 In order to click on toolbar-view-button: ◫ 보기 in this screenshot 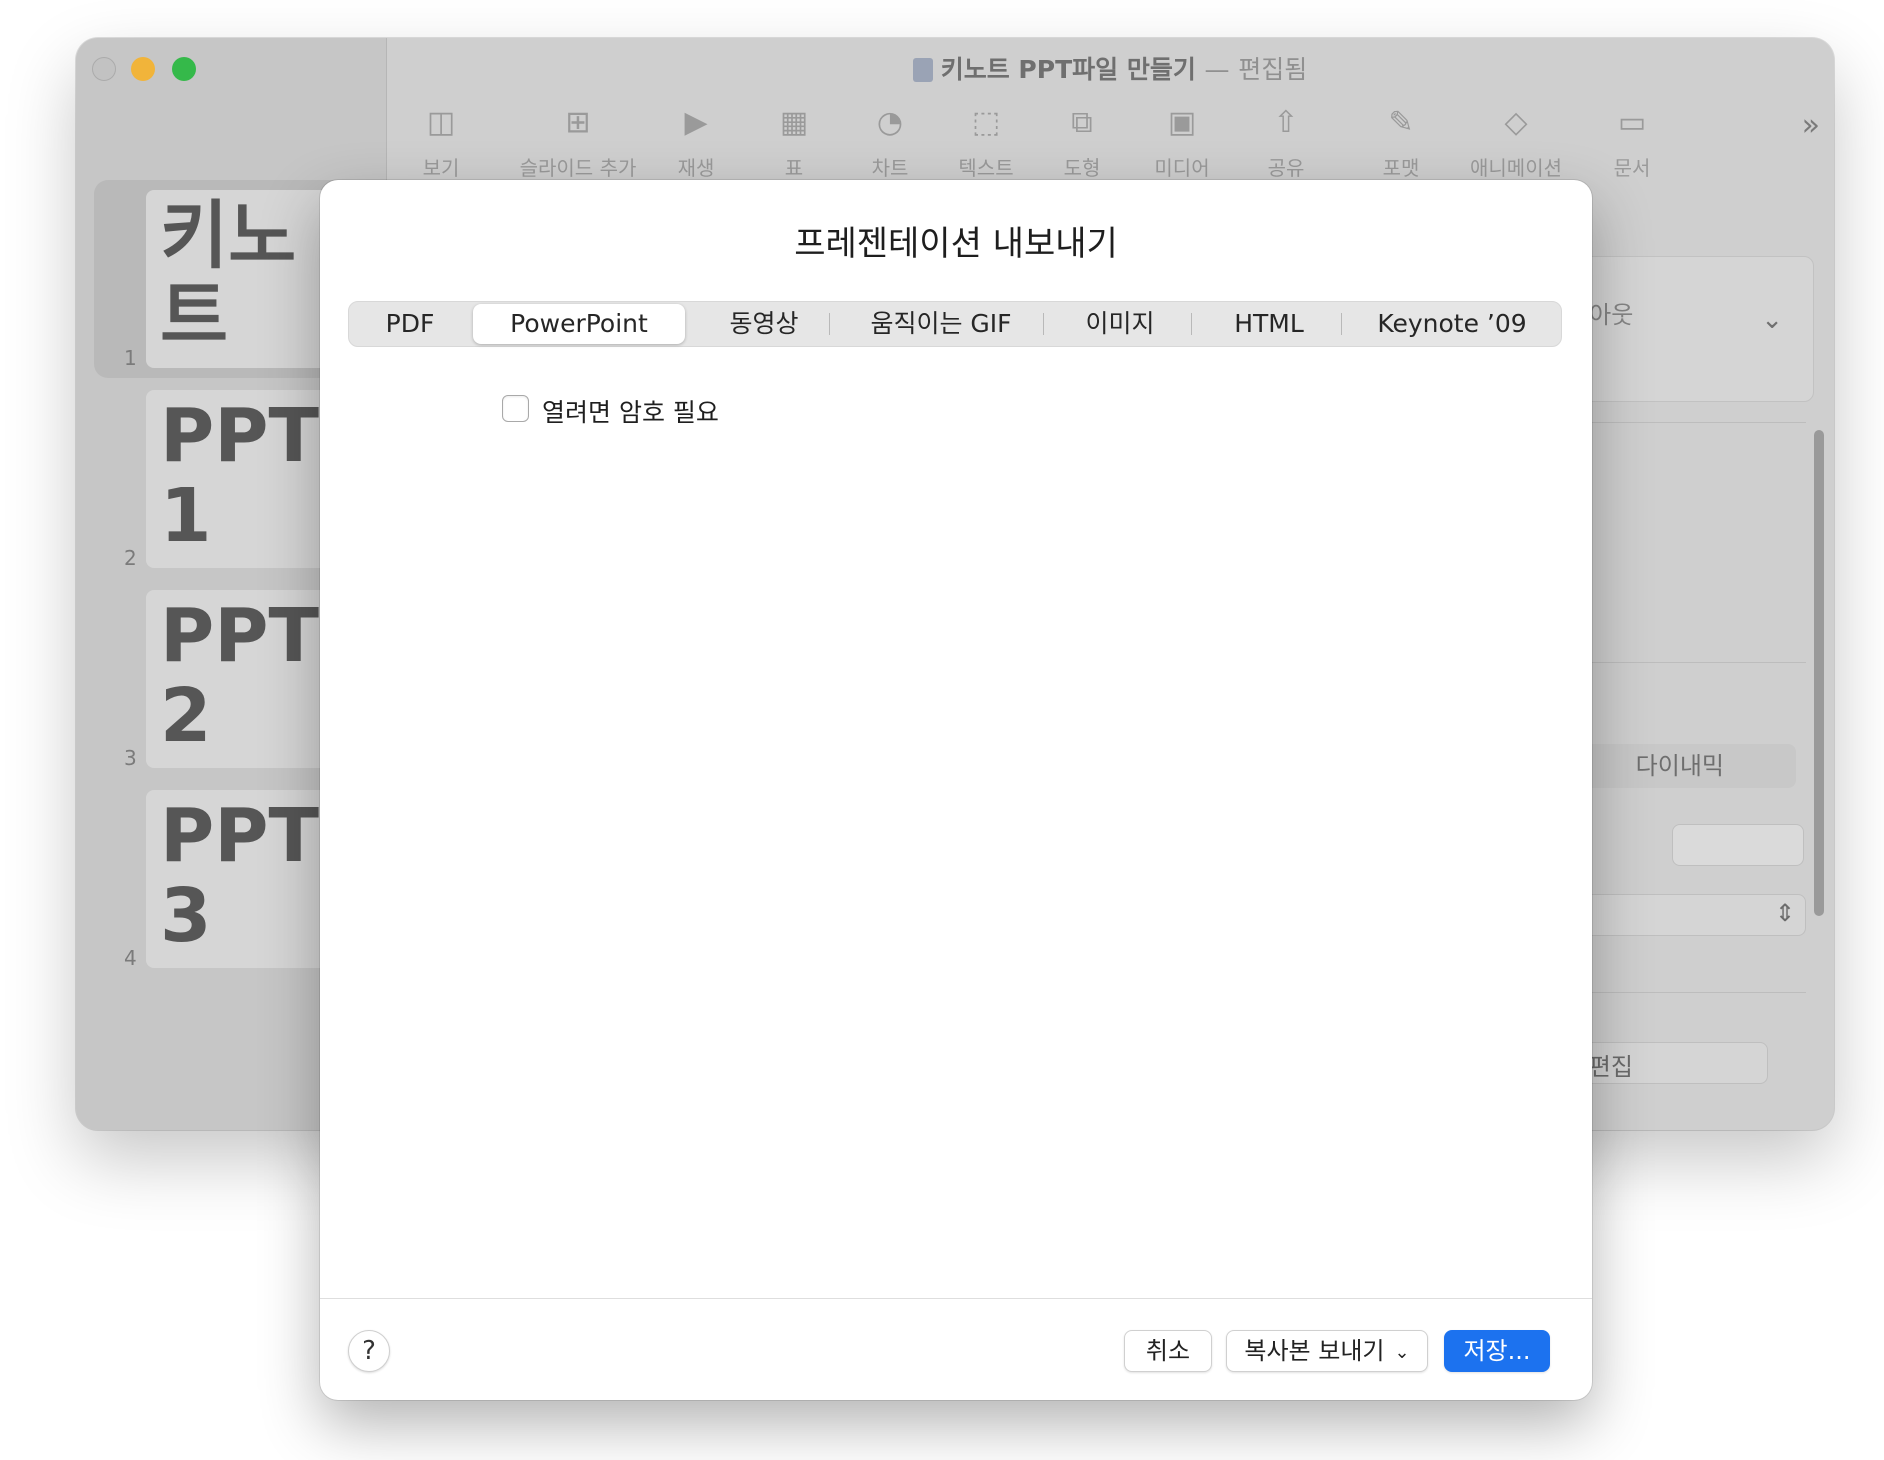, I will do `click(441, 139)`.